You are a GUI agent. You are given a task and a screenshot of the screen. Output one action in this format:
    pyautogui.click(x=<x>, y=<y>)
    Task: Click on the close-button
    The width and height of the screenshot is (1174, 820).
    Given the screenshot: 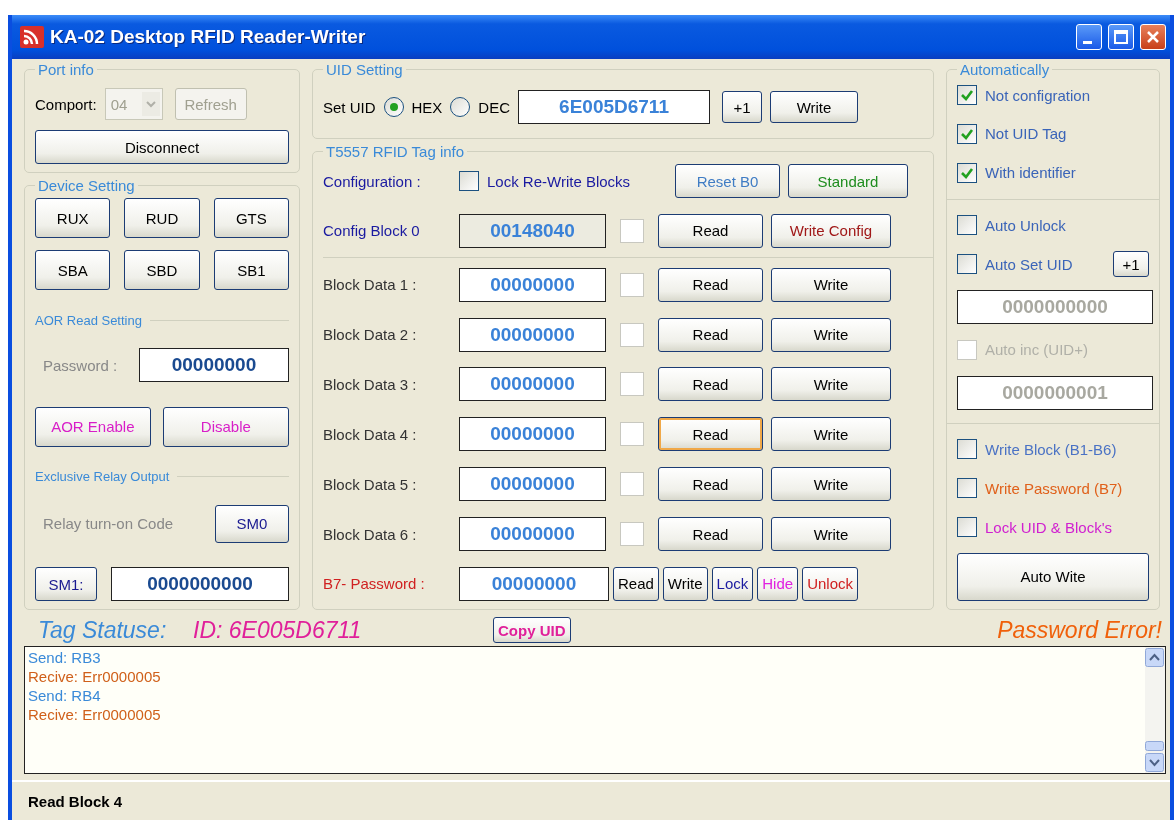 What is the action you would take?
    pyautogui.click(x=1153, y=37)
    